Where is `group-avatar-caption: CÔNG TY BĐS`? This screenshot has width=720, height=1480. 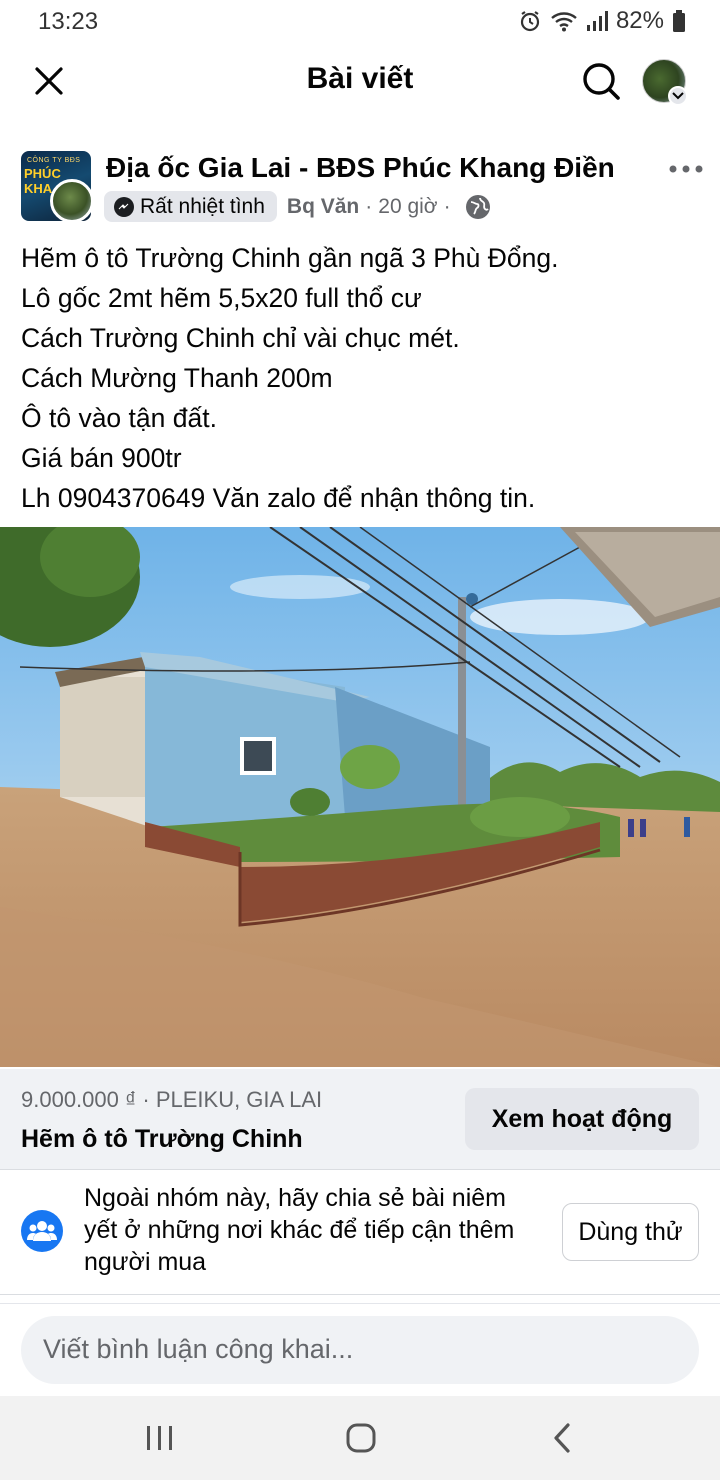
group-avatar-caption: CÔNG TY BĐS is located at coordinates (54, 160).